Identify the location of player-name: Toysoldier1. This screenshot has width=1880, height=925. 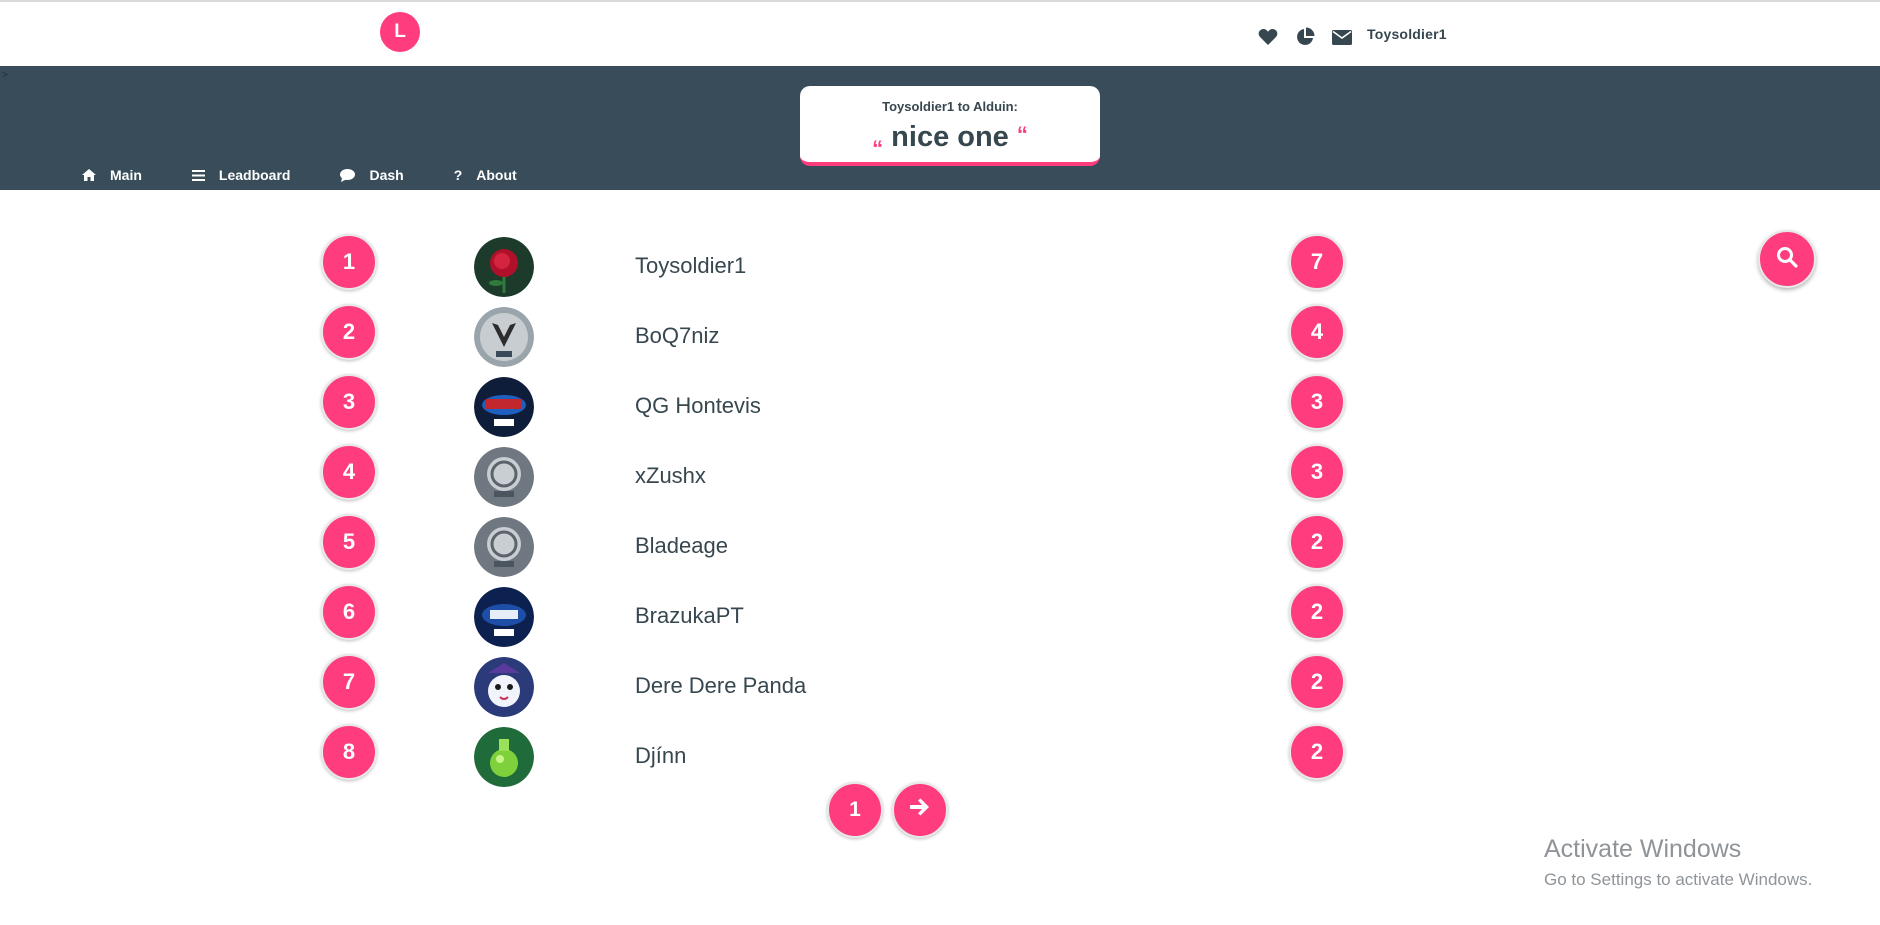
(690, 266).